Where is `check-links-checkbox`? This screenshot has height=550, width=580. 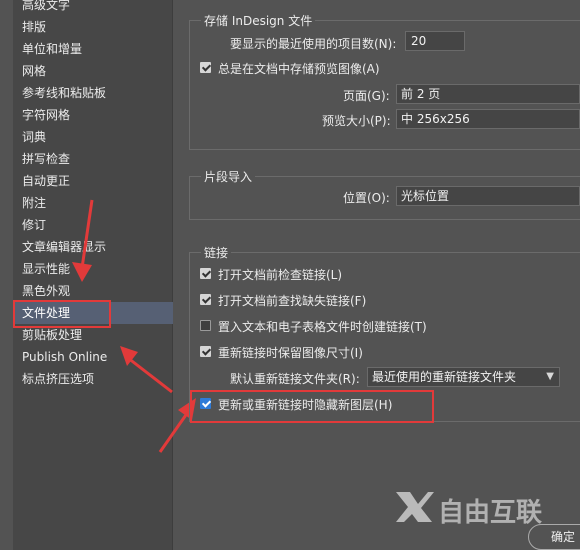
check-links-checkbox is located at coordinates (205, 273).